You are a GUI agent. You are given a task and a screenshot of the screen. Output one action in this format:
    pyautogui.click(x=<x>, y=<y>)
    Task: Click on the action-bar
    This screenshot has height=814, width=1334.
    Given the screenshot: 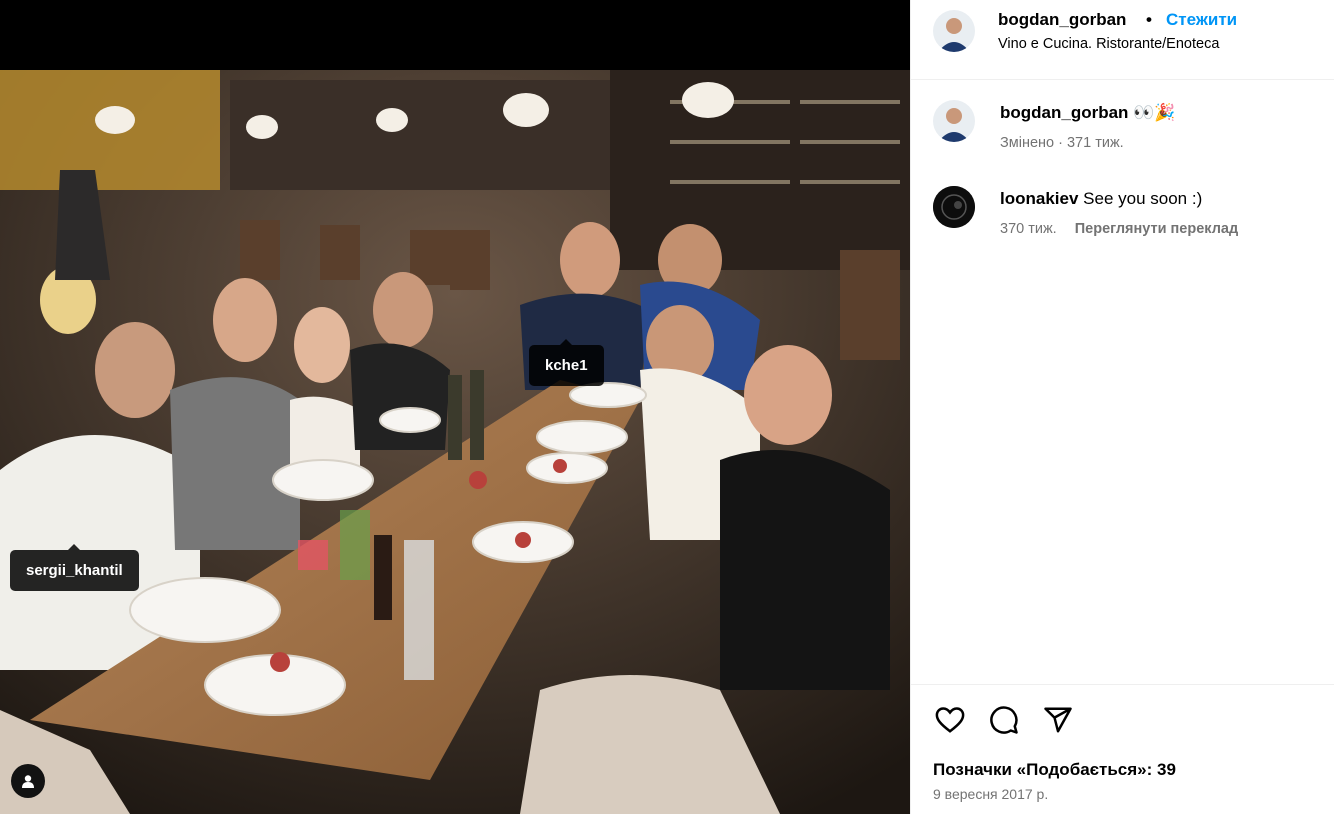 What is the action you would take?
    pyautogui.click(x=1004, y=720)
    